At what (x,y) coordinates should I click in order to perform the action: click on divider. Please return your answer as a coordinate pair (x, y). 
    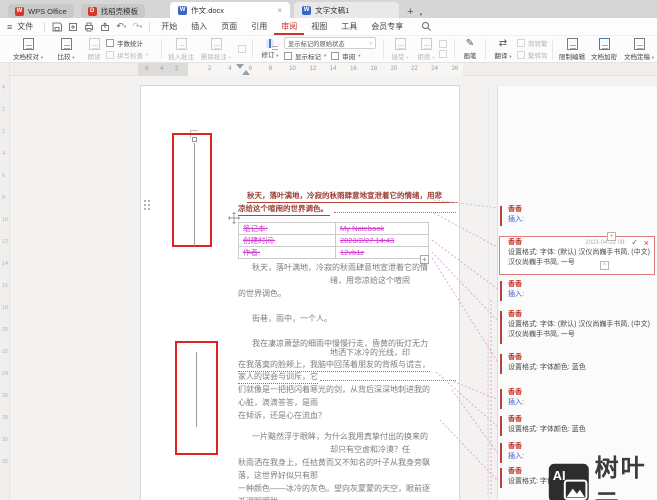
    Looking at the image, I should click on (454, 49).